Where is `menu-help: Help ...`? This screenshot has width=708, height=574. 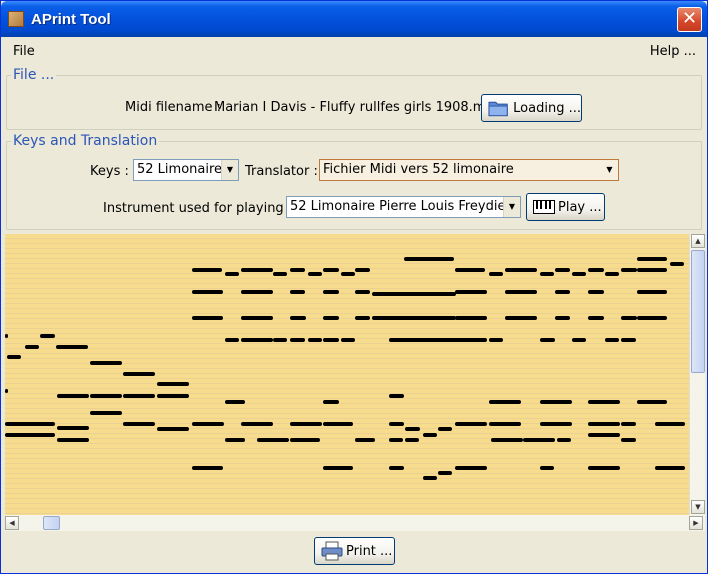 menu-help: Help ... is located at coordinates (673, 51).